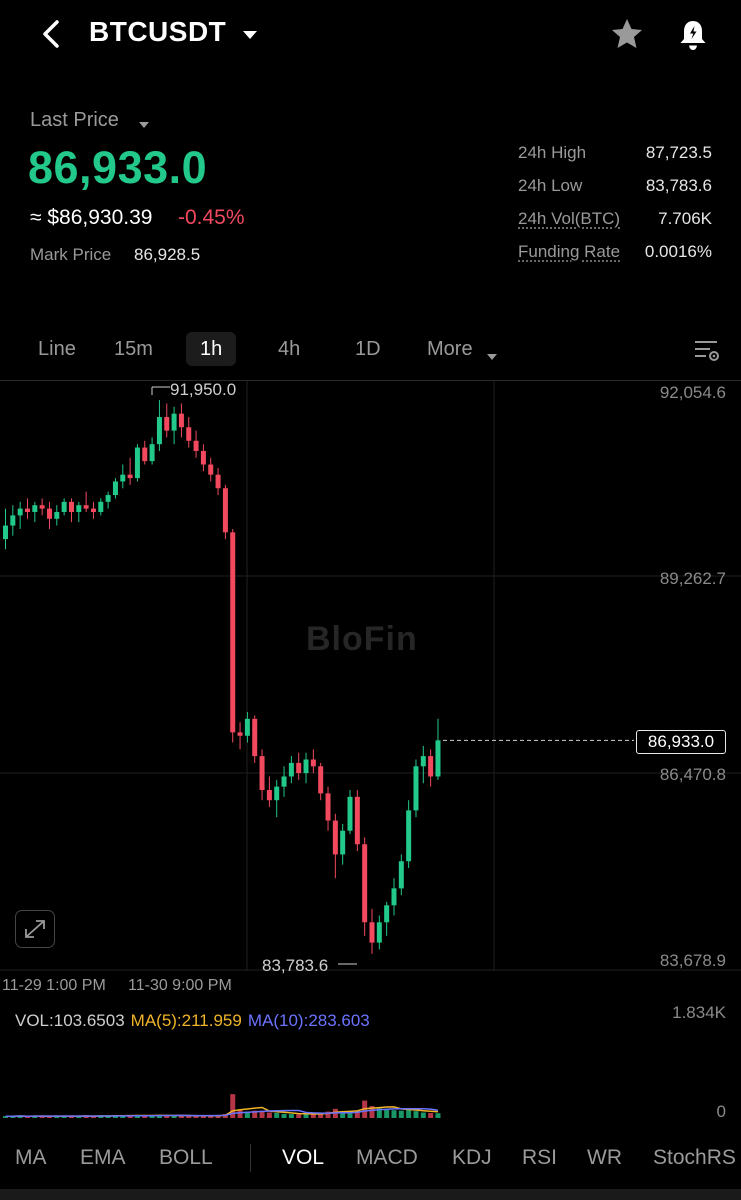  Describe the element at coordinates (678, 152) in the screenshot. I see `stat-value: 87,723.5` at that location.